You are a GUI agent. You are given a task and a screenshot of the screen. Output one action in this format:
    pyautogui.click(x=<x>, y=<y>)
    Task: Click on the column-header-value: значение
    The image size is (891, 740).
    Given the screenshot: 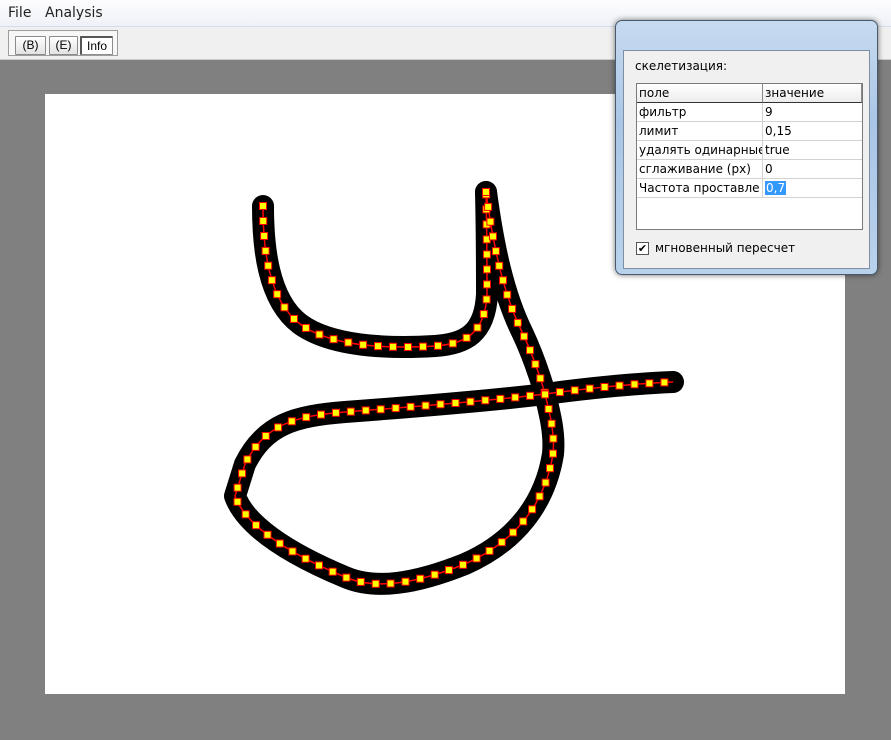 What is the action you would take?
    pyautogui.click(x=812, y=93)
    